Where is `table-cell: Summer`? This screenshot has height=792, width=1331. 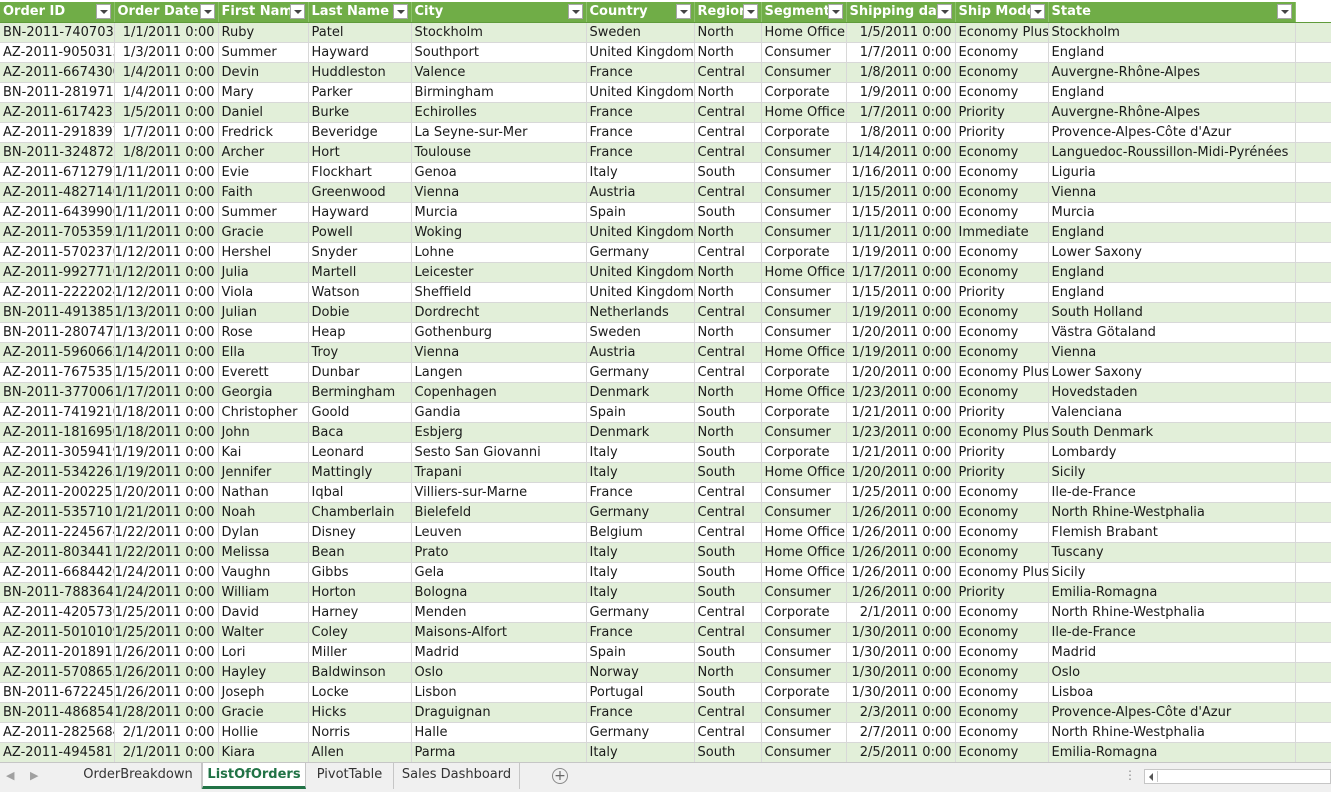
table-cell: Summer is located at coordinates (263, 52).